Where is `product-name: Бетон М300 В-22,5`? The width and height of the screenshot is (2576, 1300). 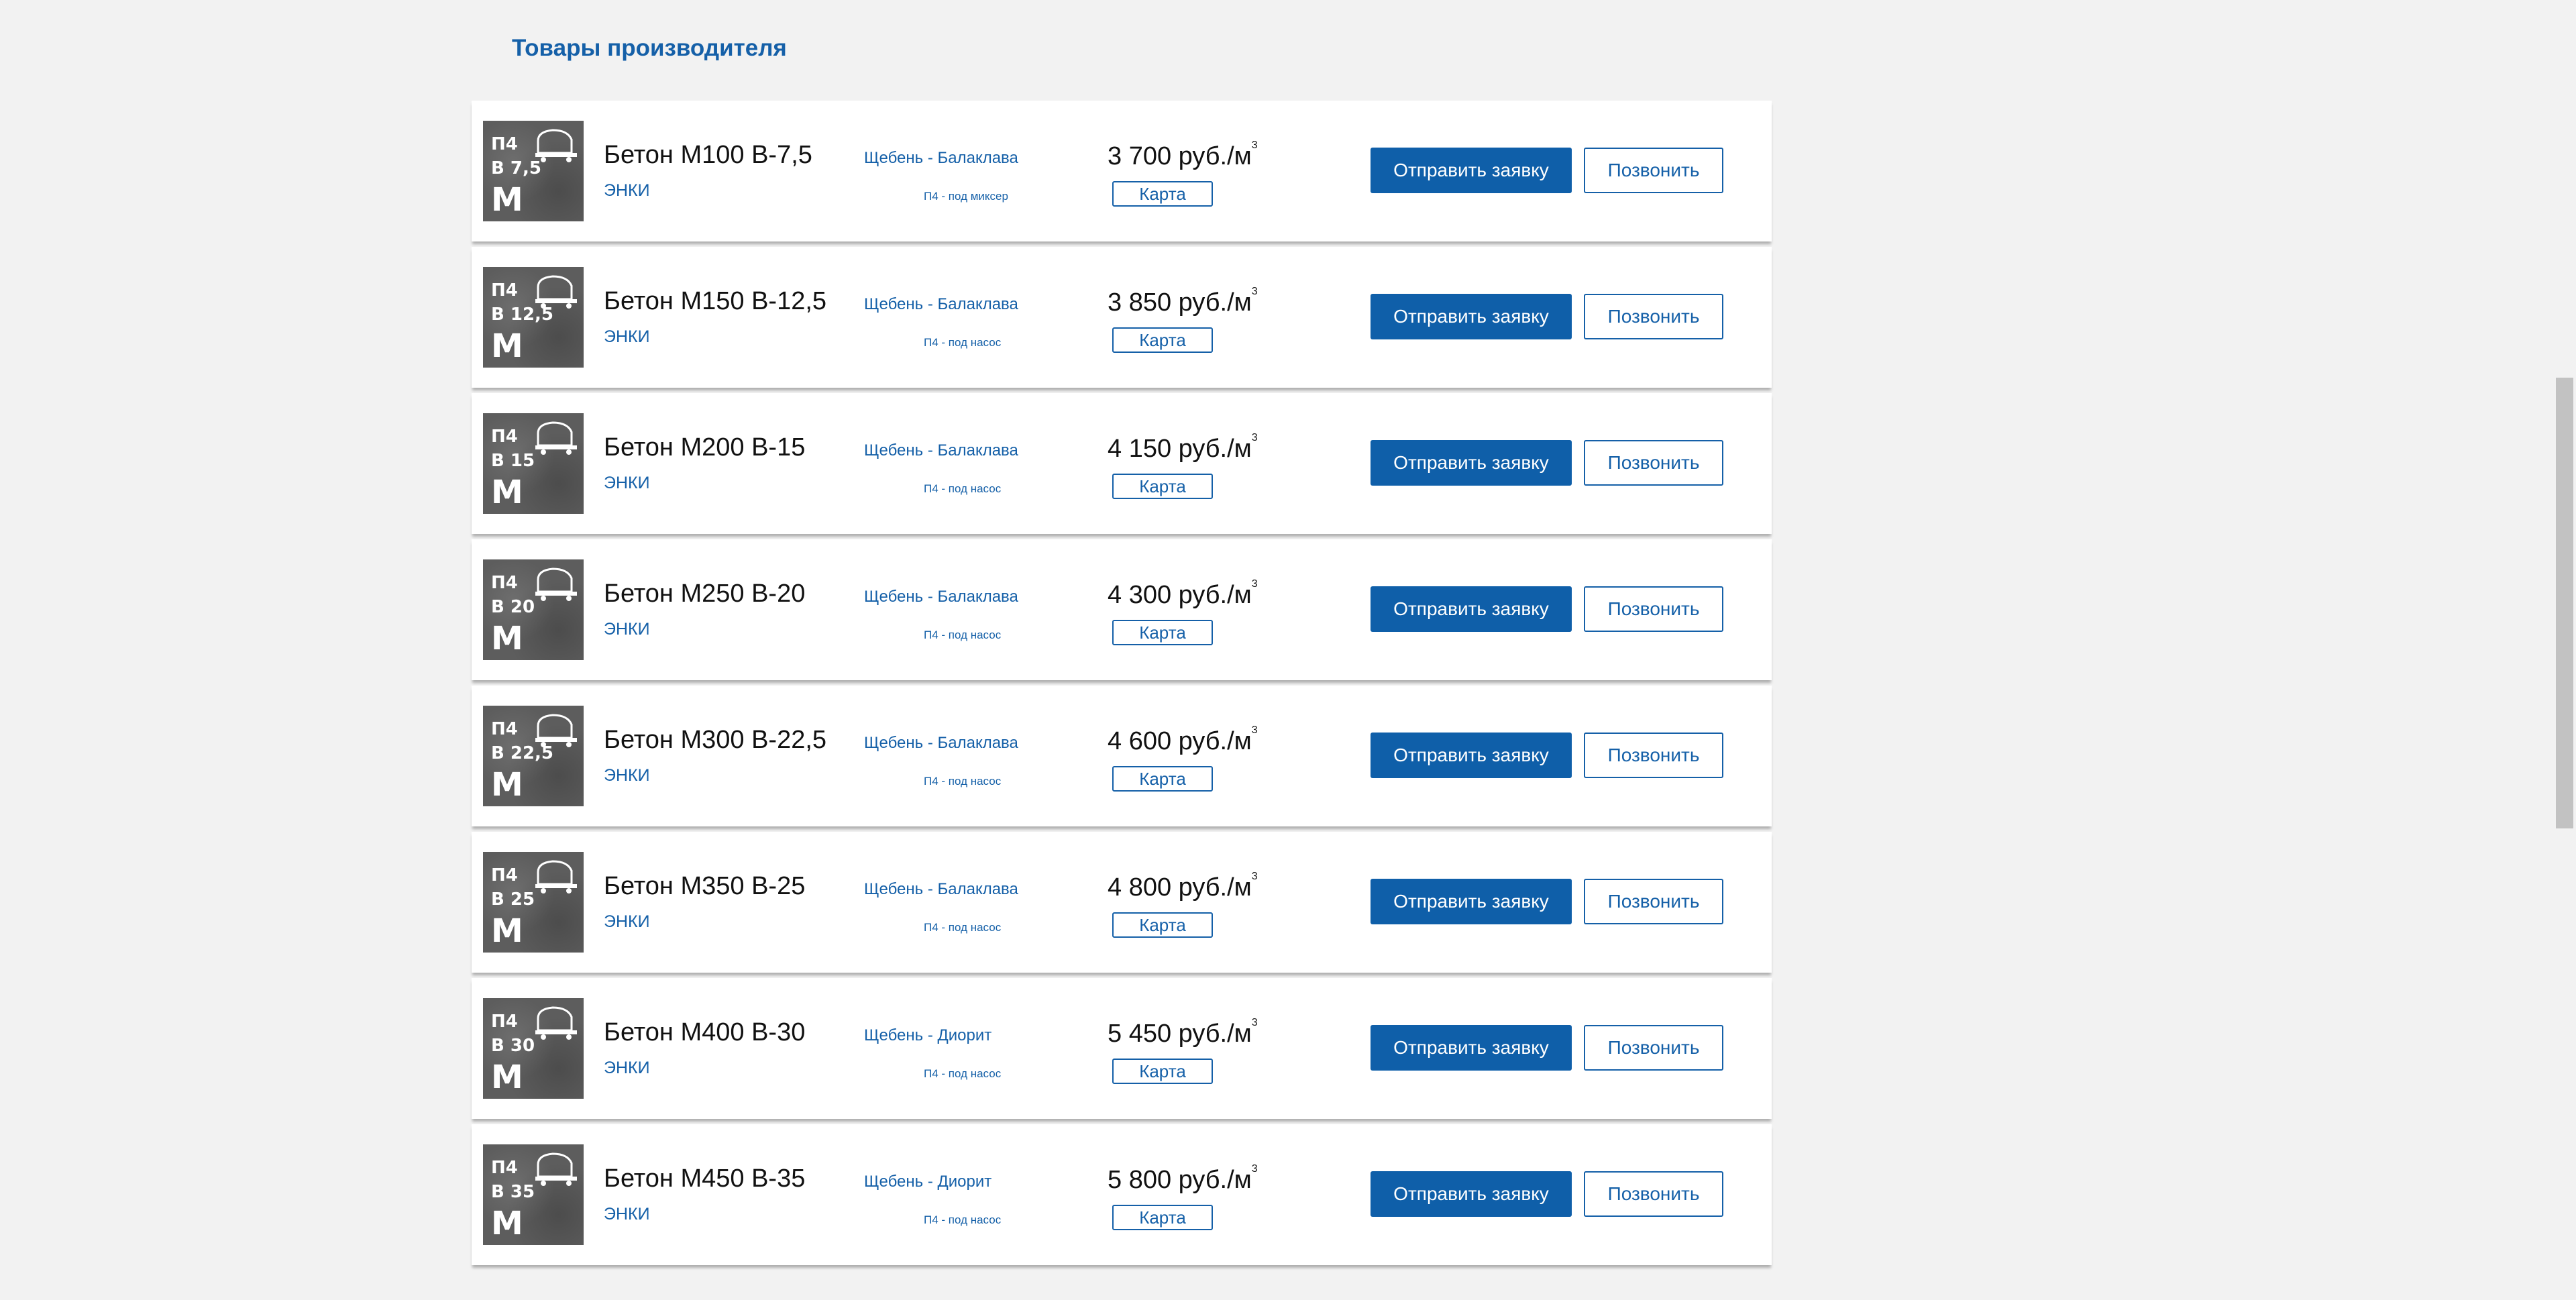
product-name: Бетон М300 В-22,5 is located at coordinates (715, 741).